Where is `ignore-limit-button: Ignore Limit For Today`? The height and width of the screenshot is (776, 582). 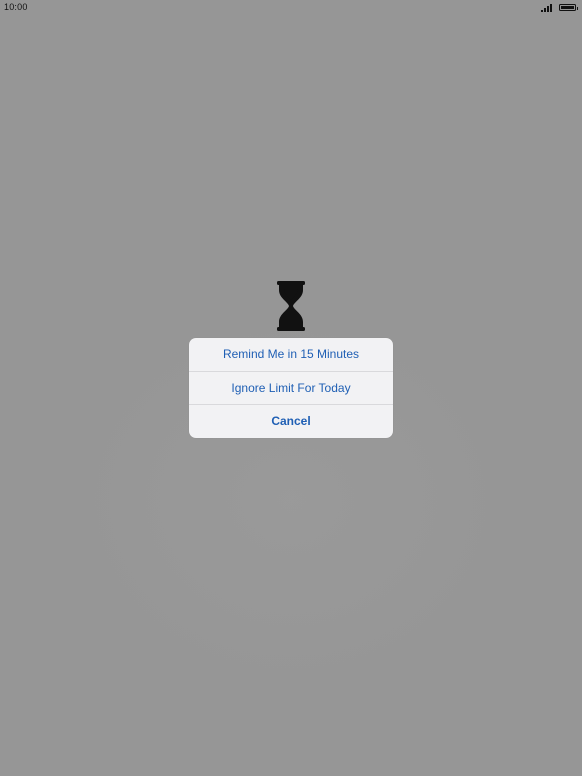 ignore-limit-button: Ignore Limit For Today is located at coordinates (291, 387).